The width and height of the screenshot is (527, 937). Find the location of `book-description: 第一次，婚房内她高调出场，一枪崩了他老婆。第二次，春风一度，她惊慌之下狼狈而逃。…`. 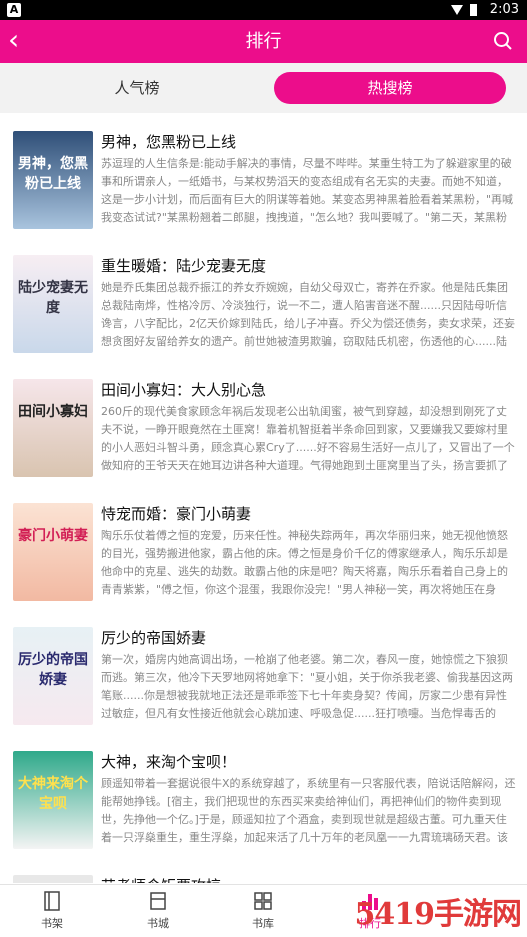

book-description: 第一次，婚房内她高调出场，一枪崩了他老婆。第二次，春风一度，她惊慌之下狼狈而逃。… is located at coordinates (307, 686).